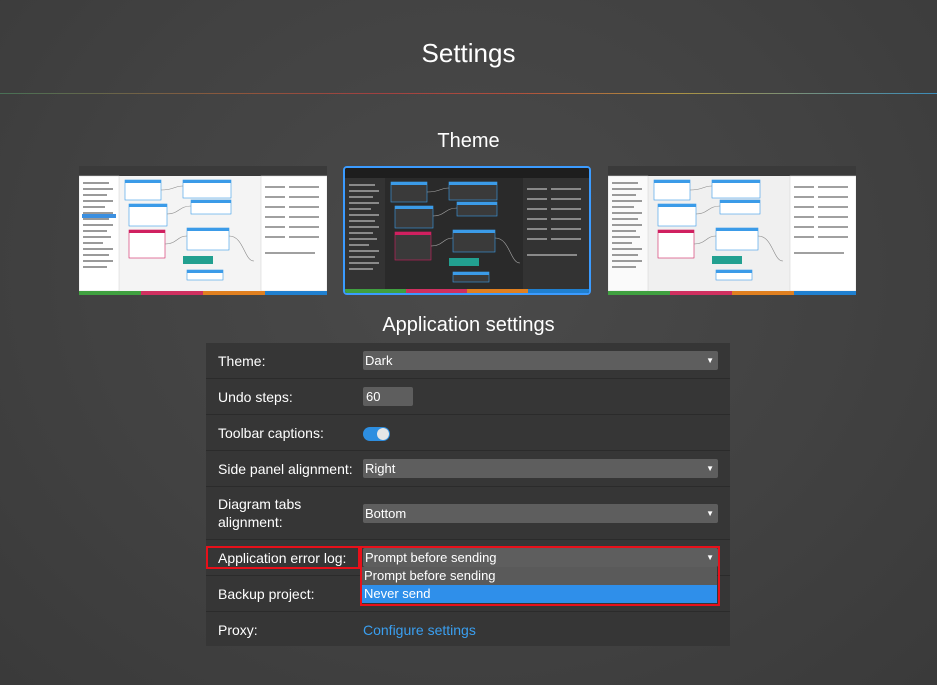 The height and width of the screenshot is (685, 937). What do you see at coordinates (468, 397) in the screenshot?
I see `setting-row-undo-steps: Undo steps:` at bounding box center [468, 397].